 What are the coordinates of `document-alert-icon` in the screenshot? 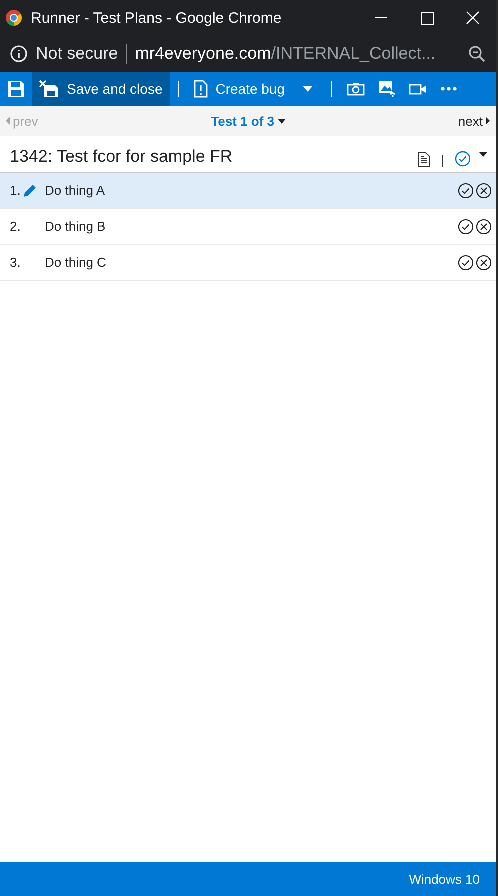 It's located at (201, 89).